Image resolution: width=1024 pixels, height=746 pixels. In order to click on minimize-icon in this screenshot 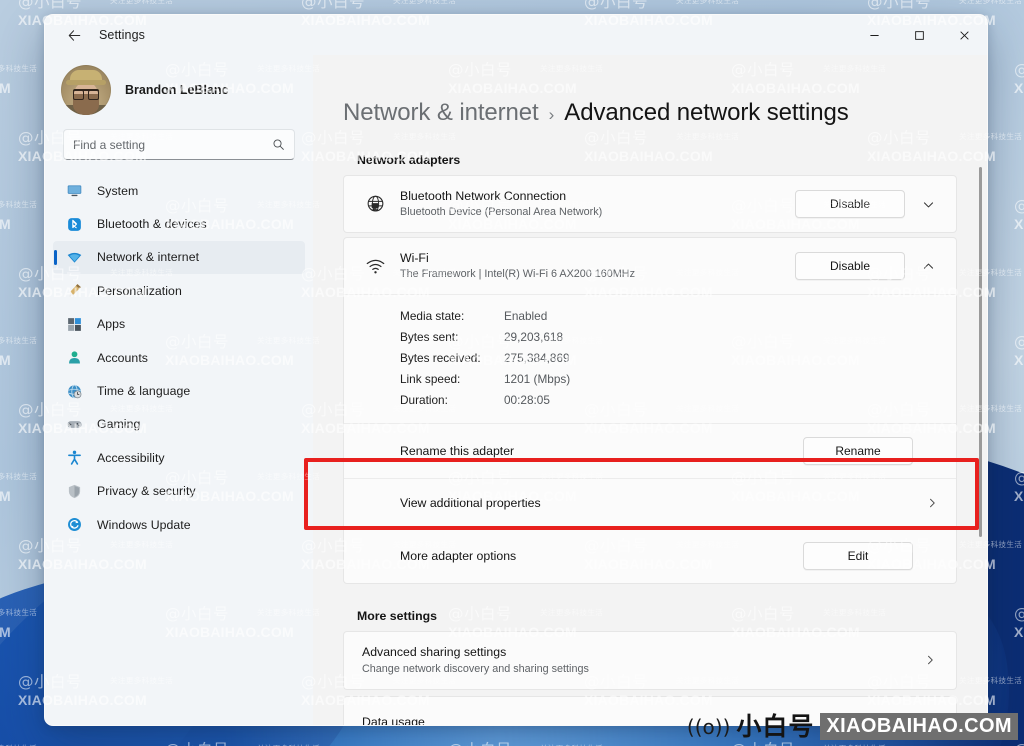, I will do `click(874, 35)`.